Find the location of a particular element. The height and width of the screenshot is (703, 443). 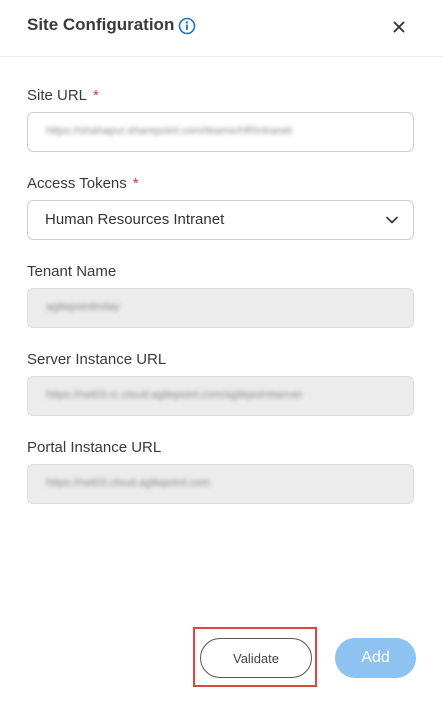

site-url-label: Site URL * is located at coordinates (63, 95).